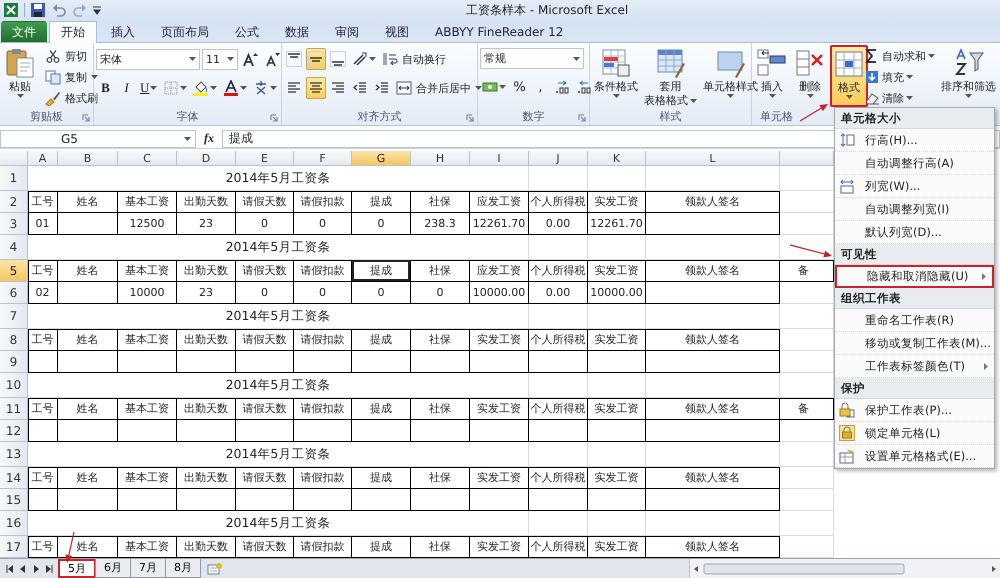  Describe the element at coordinates (77, 568) in the screenshot. I see `sheet-tab: 5月` at that location.